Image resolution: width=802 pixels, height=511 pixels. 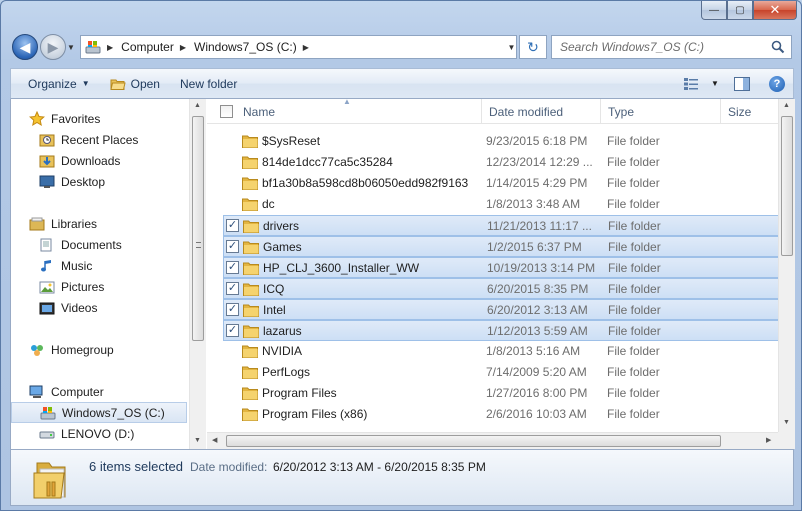 I want to click on nav-item-documents: Documents, so click(x=99, y=244).